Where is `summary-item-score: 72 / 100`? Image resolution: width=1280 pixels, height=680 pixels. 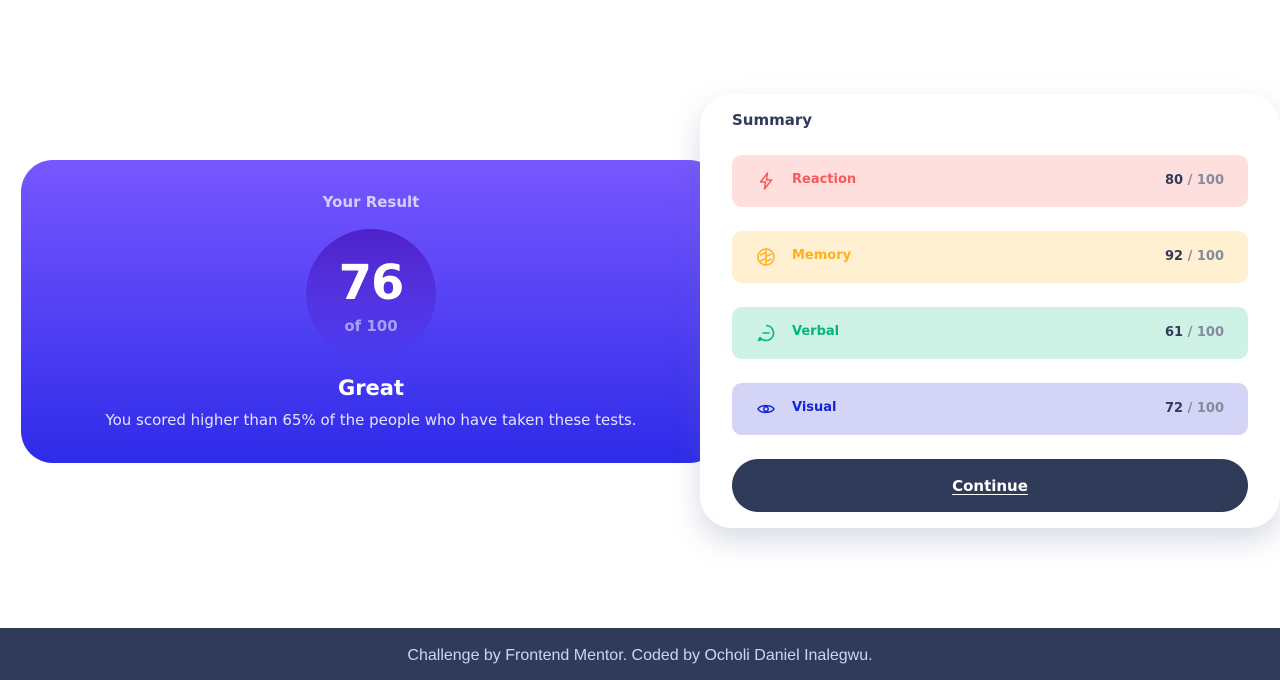
summary-item-score: 72 / 100 is located at coordinates (1194, 408).